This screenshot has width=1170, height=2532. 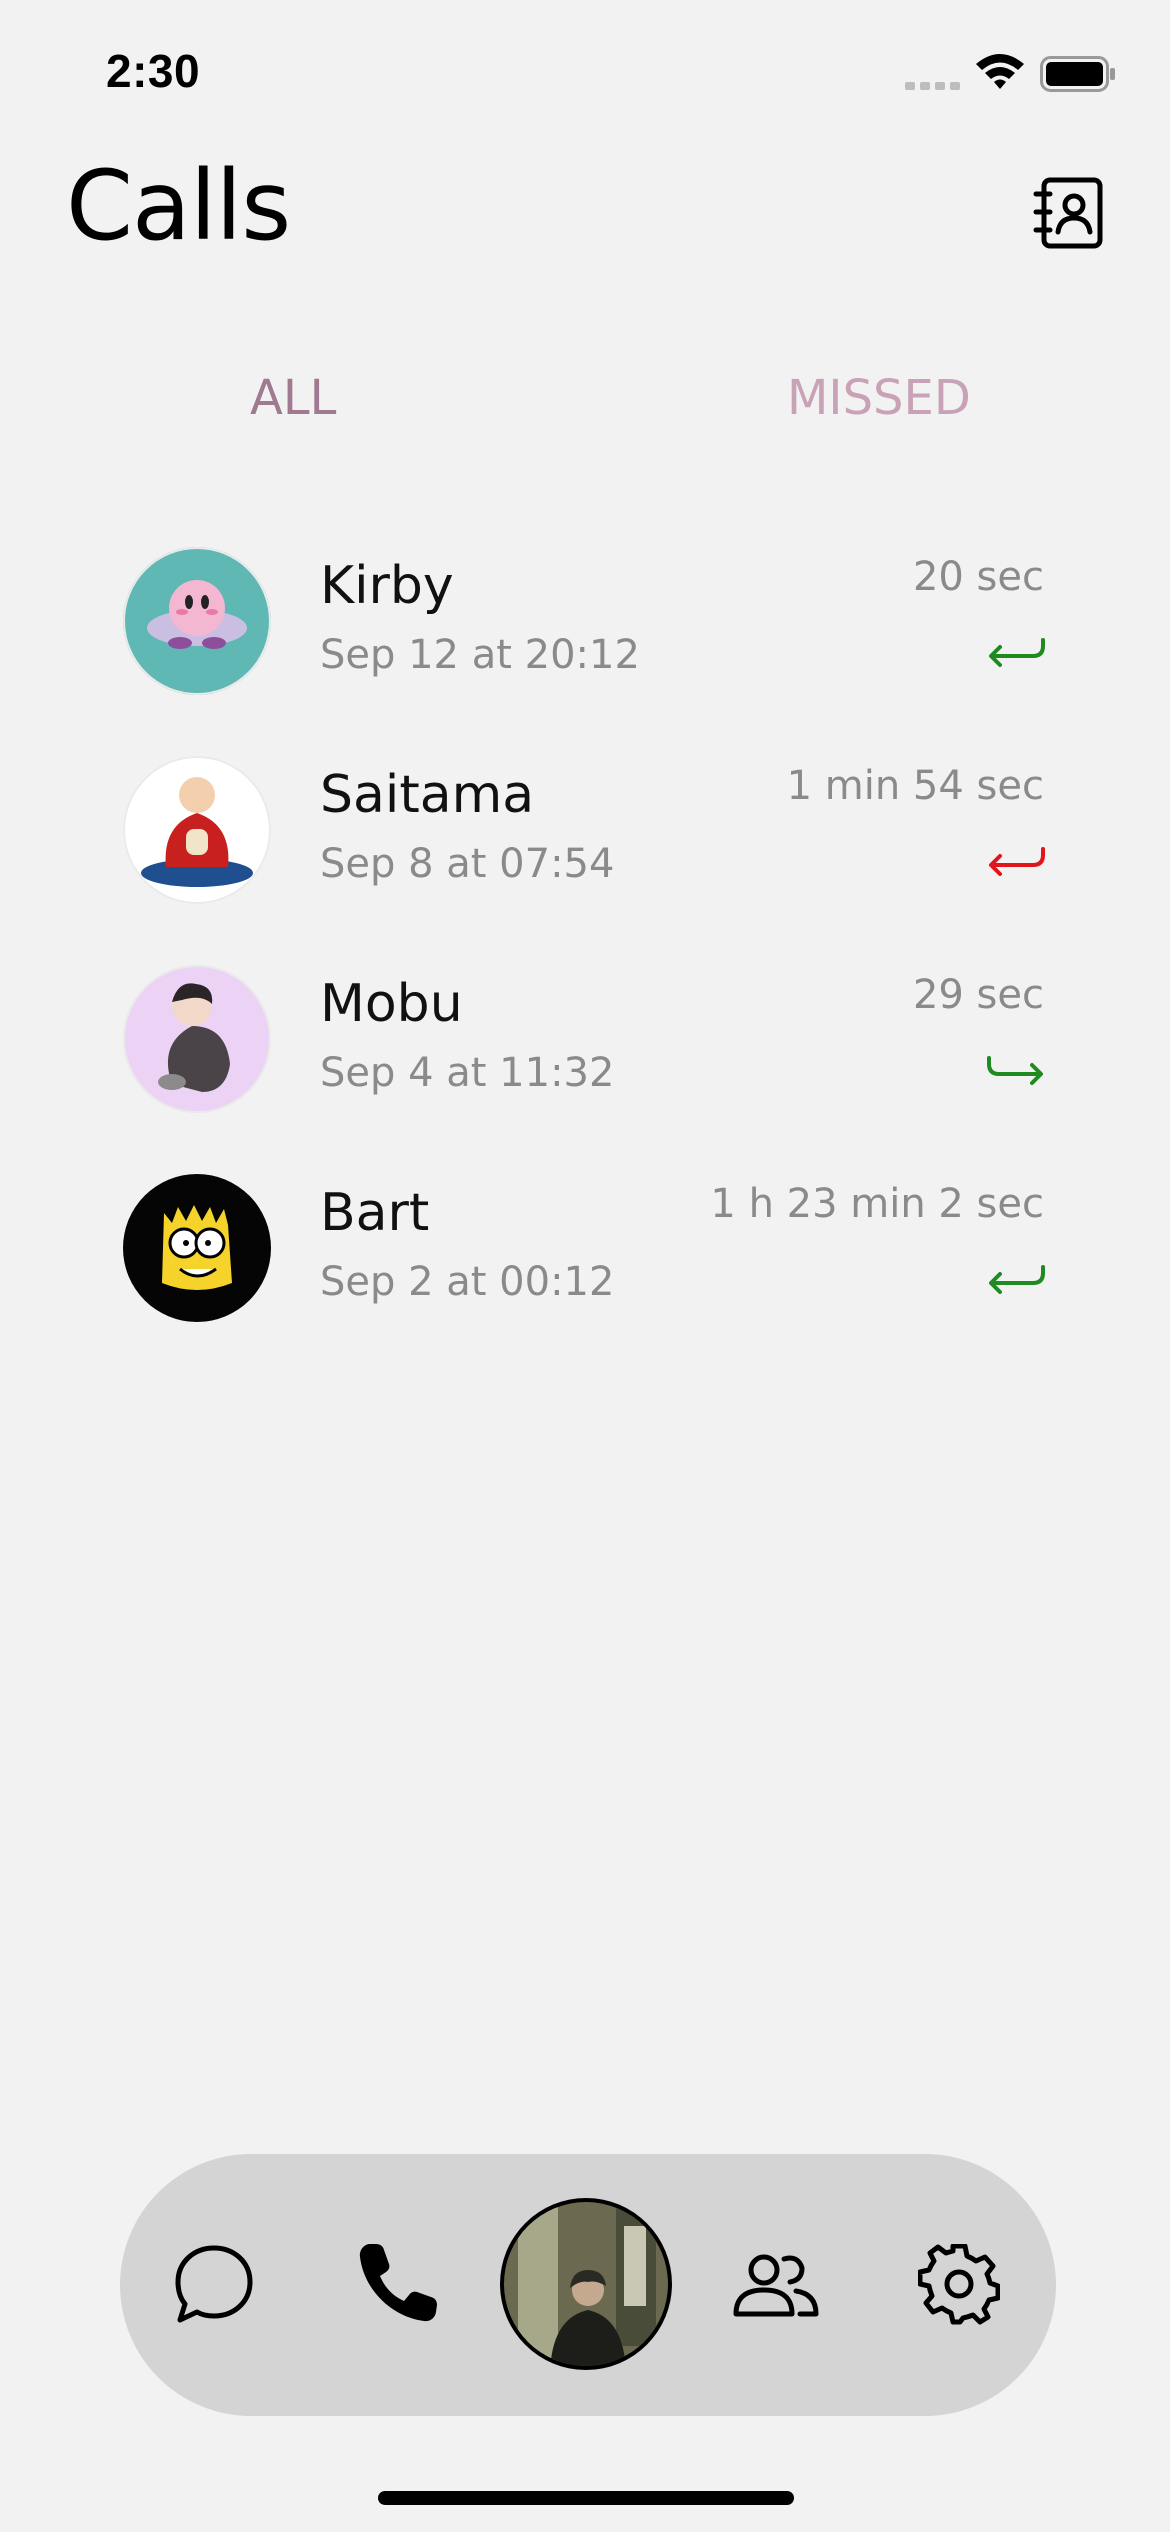 What do you see at coordinates (480, 655) in the screenshot?
I see `call-time: Sep 12 at 20:12` at bounding box center [480, 655].